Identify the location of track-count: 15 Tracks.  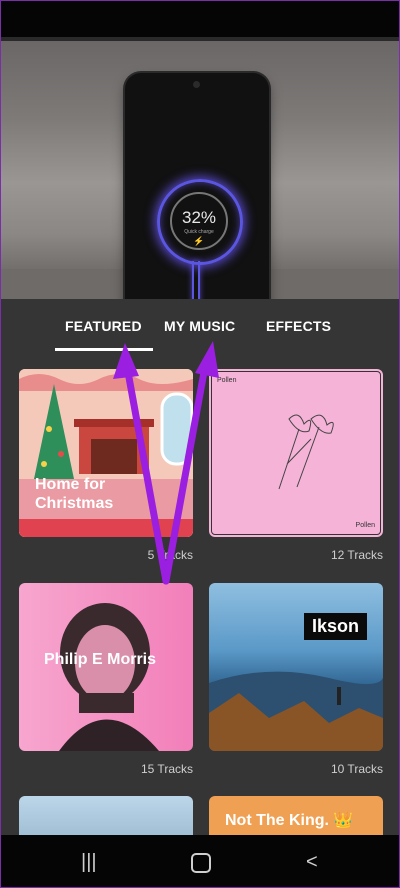
(166, 769).